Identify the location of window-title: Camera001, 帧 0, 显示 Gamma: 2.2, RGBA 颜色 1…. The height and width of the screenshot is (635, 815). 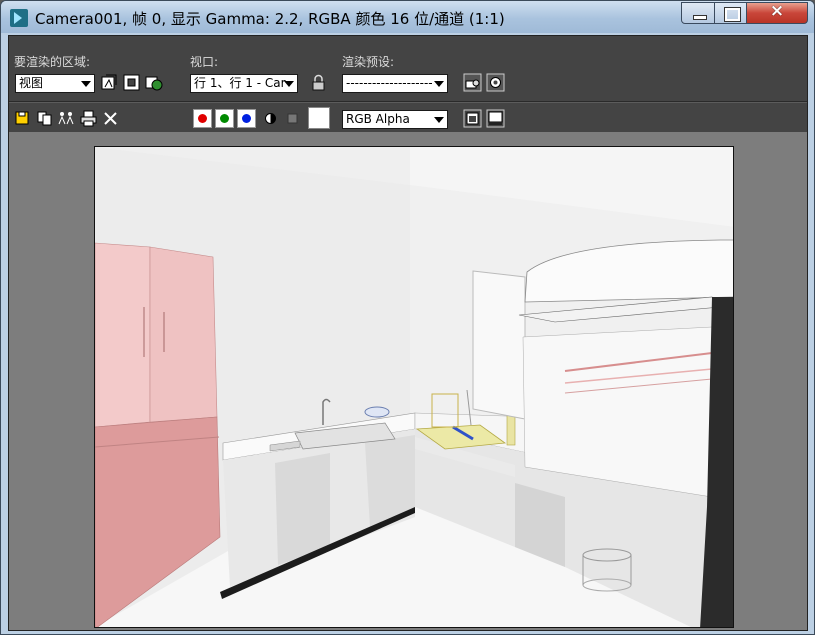
(270, 19).